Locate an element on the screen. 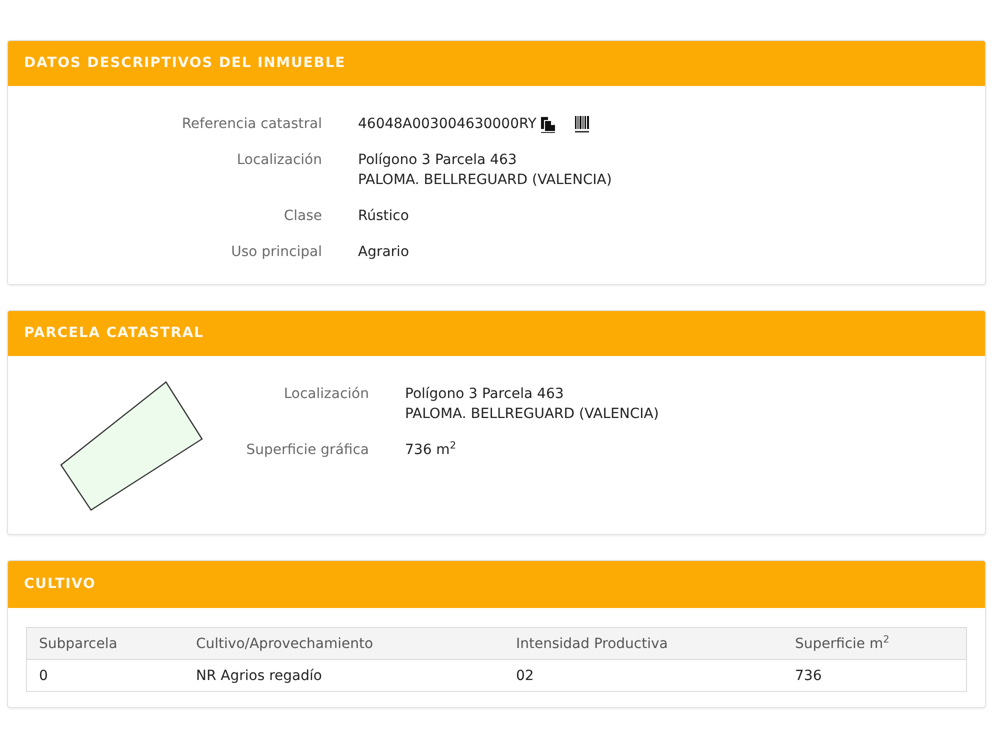 The height and width of the screenshot is (750, 1000). column-header: Superficie m$^{2}$ is located at coordinates (842, 644).